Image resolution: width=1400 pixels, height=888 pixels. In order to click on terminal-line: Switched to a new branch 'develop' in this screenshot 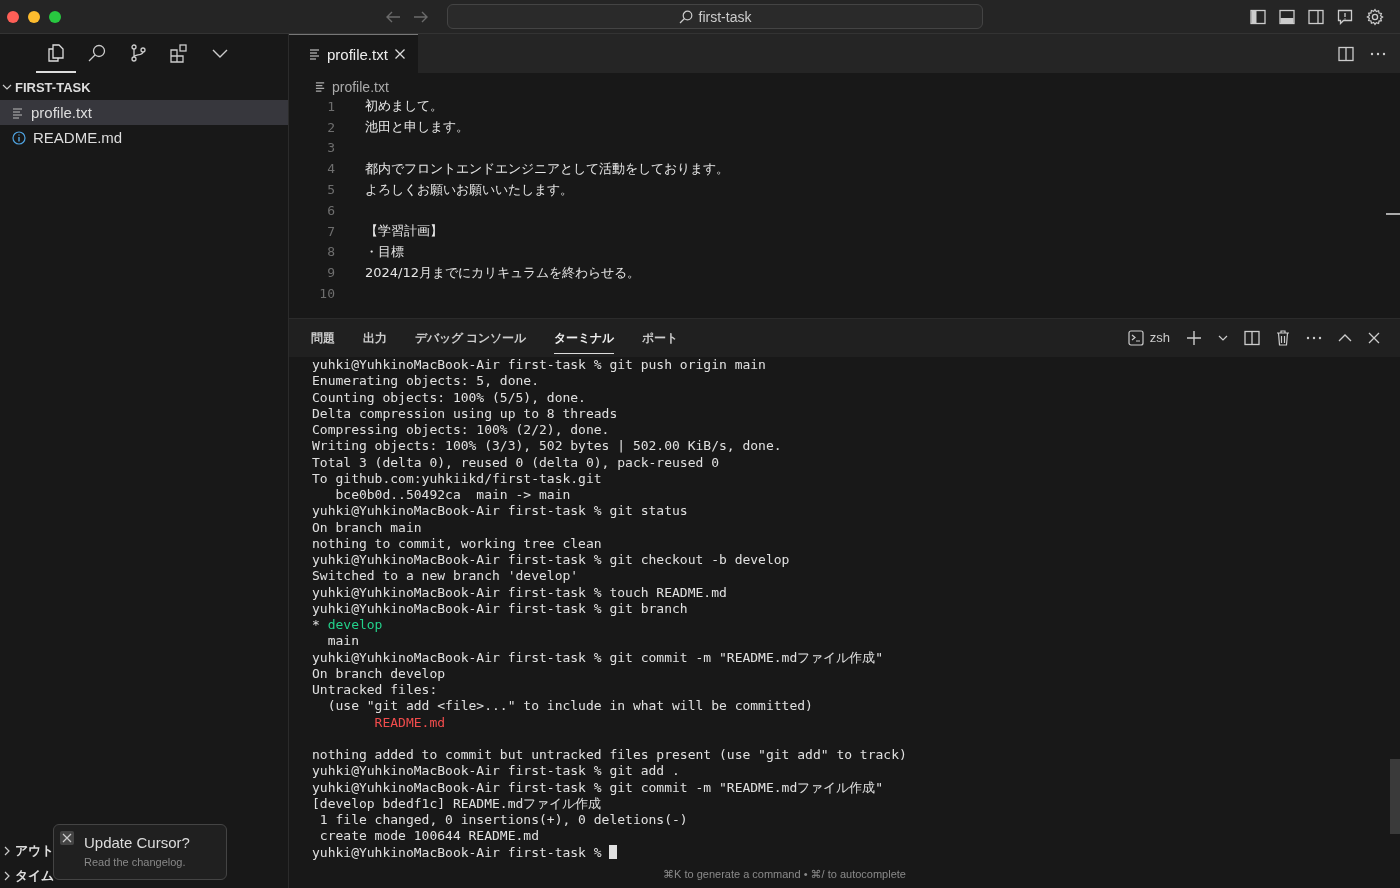, I will do `click(445, 576)`.